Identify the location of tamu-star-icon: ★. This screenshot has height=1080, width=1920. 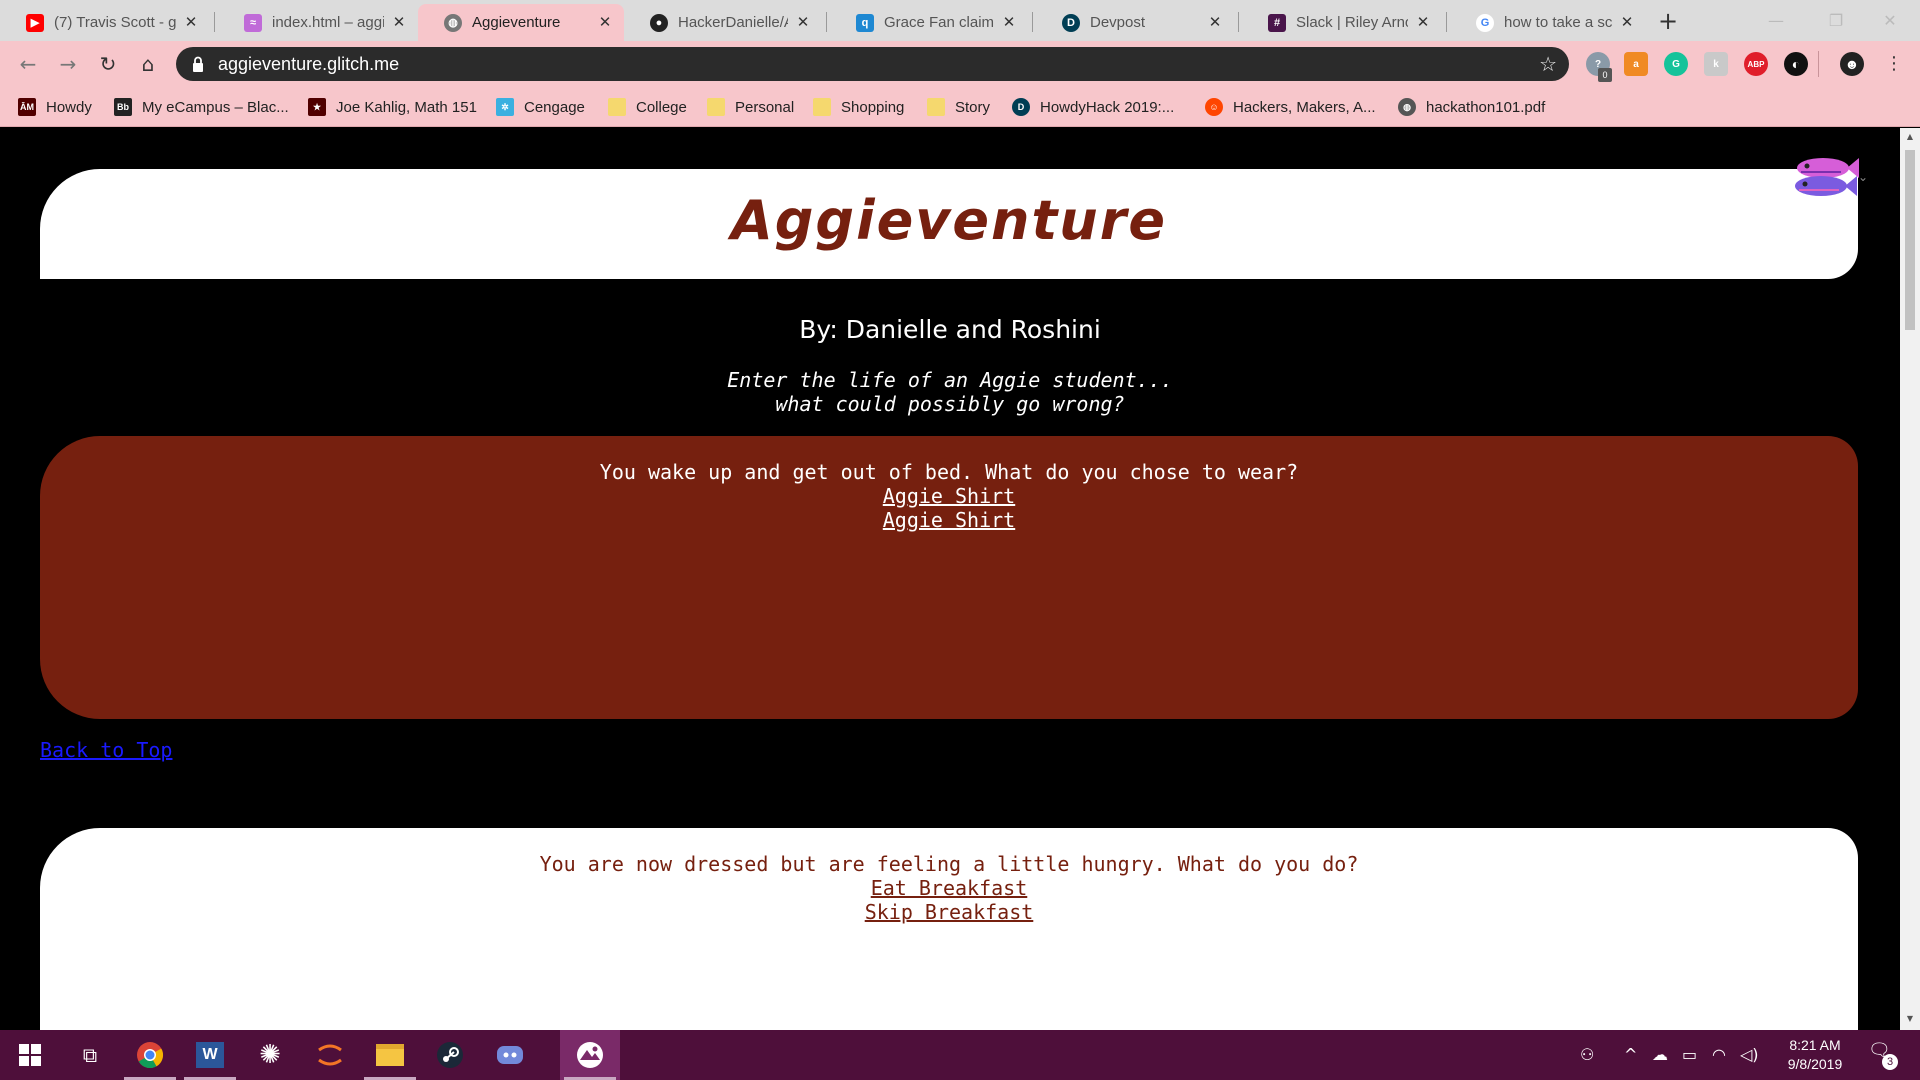
(317, 107).